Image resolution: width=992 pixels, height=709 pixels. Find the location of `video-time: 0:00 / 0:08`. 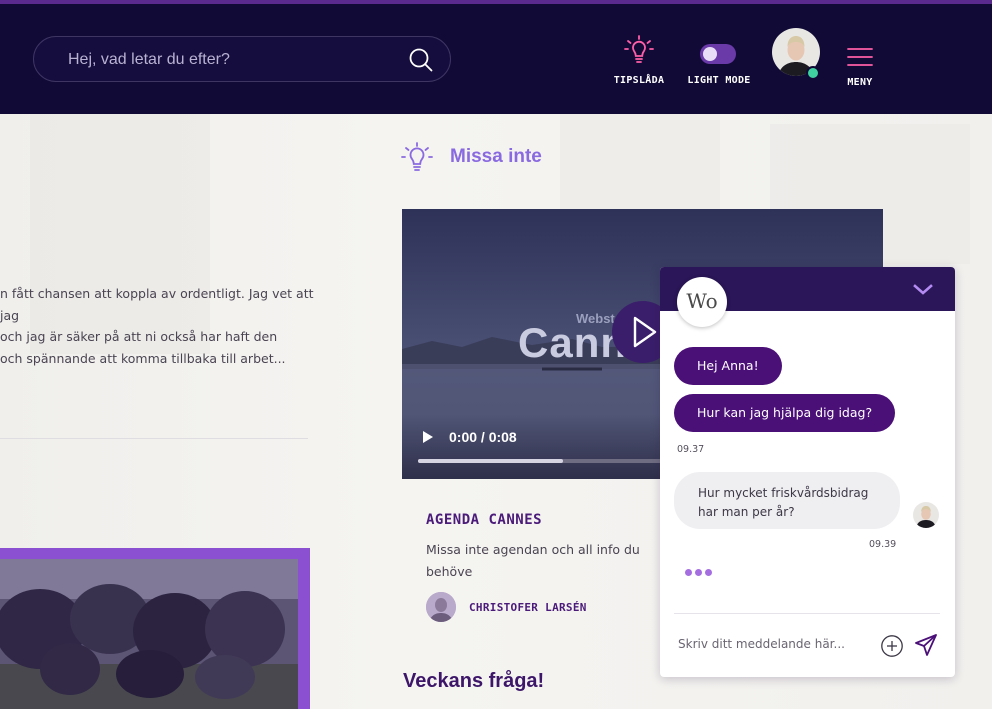

video-time: 0:00 / 0:08 is located at coordinates (483, 437).